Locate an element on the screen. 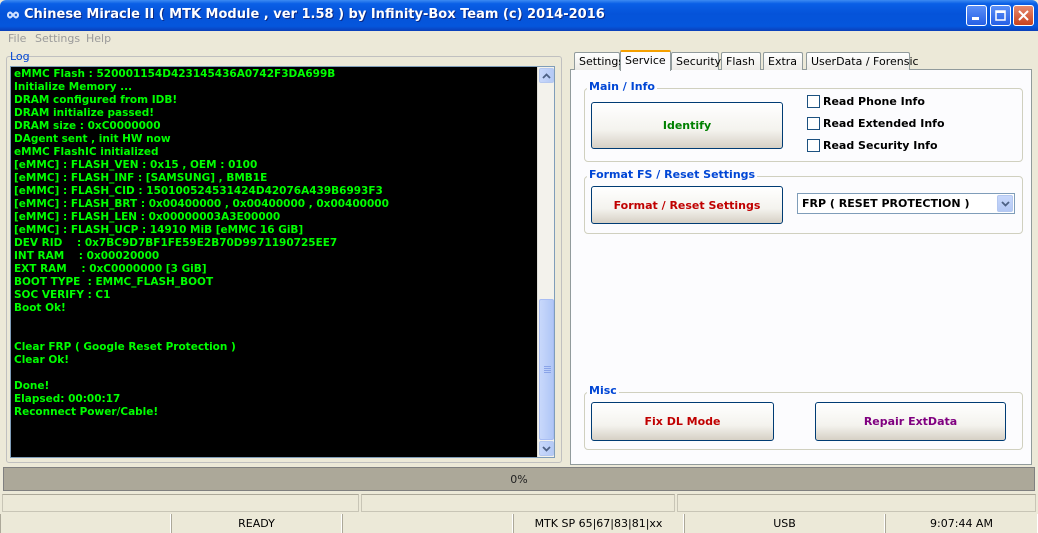 This screenshot has width=1038, height=533. menu-help: Help is located at coordinates (98, 38).